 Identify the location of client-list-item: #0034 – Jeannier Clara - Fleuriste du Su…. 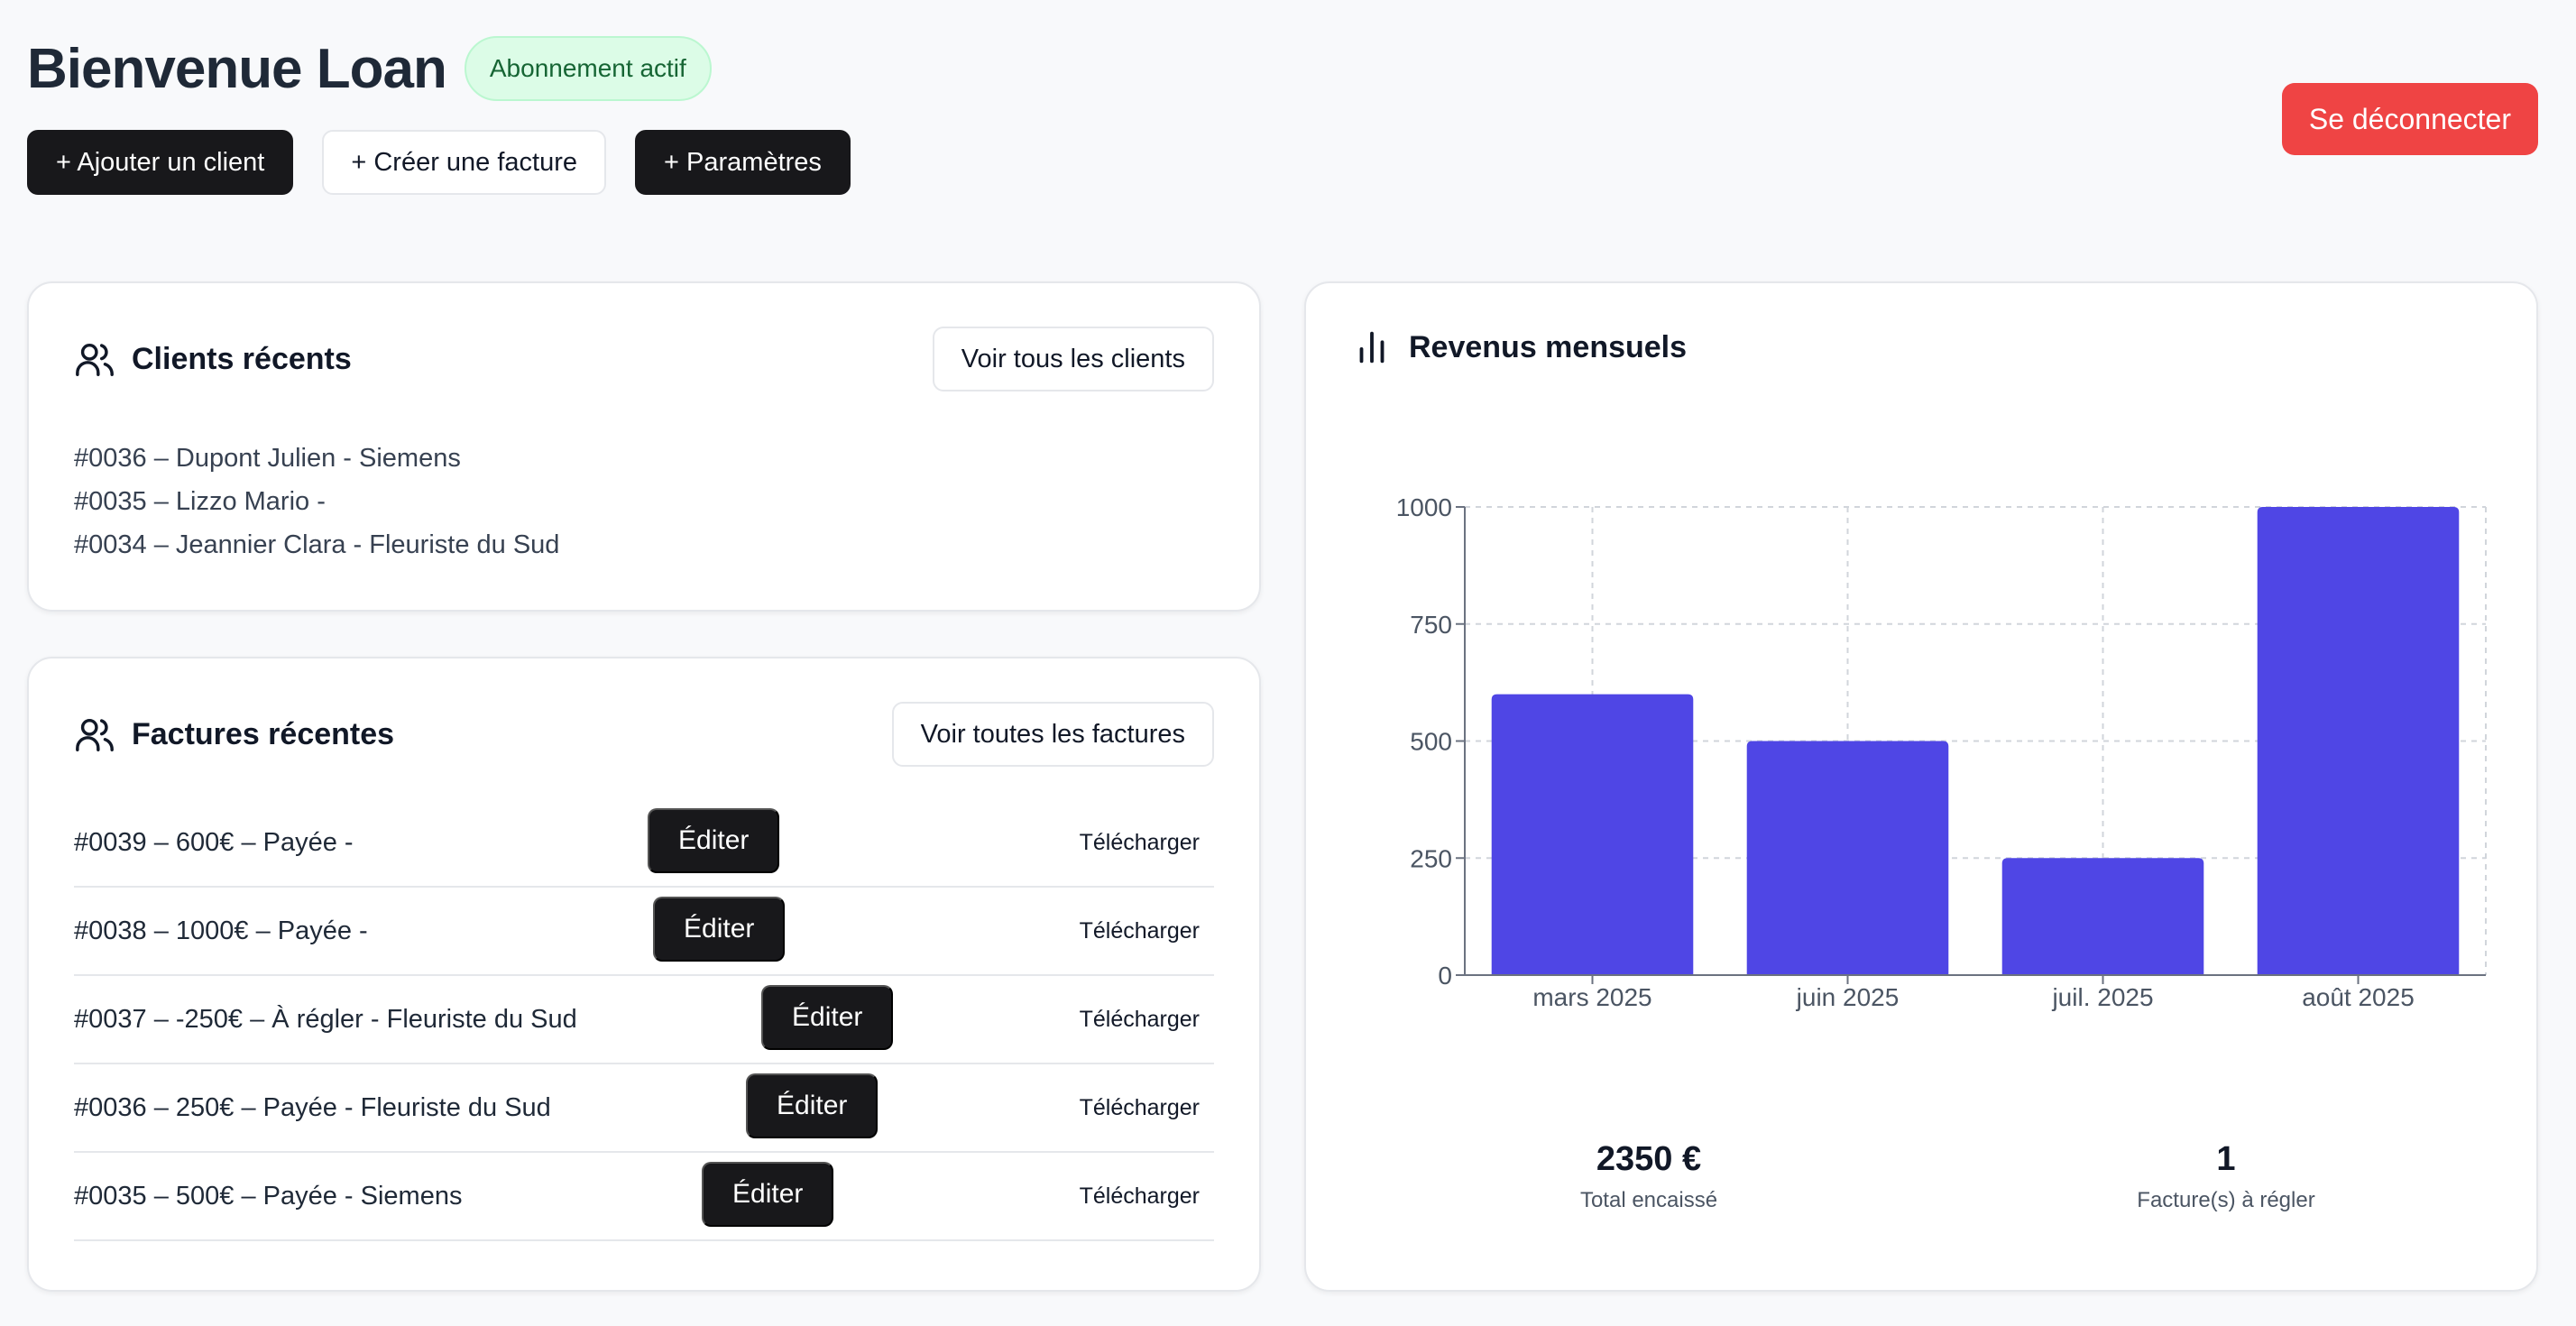
(644, 544).